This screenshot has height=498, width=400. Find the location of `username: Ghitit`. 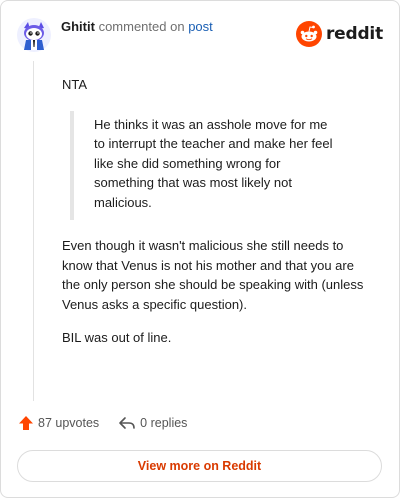

username: Ghitit is located at coordinates (78, 26).